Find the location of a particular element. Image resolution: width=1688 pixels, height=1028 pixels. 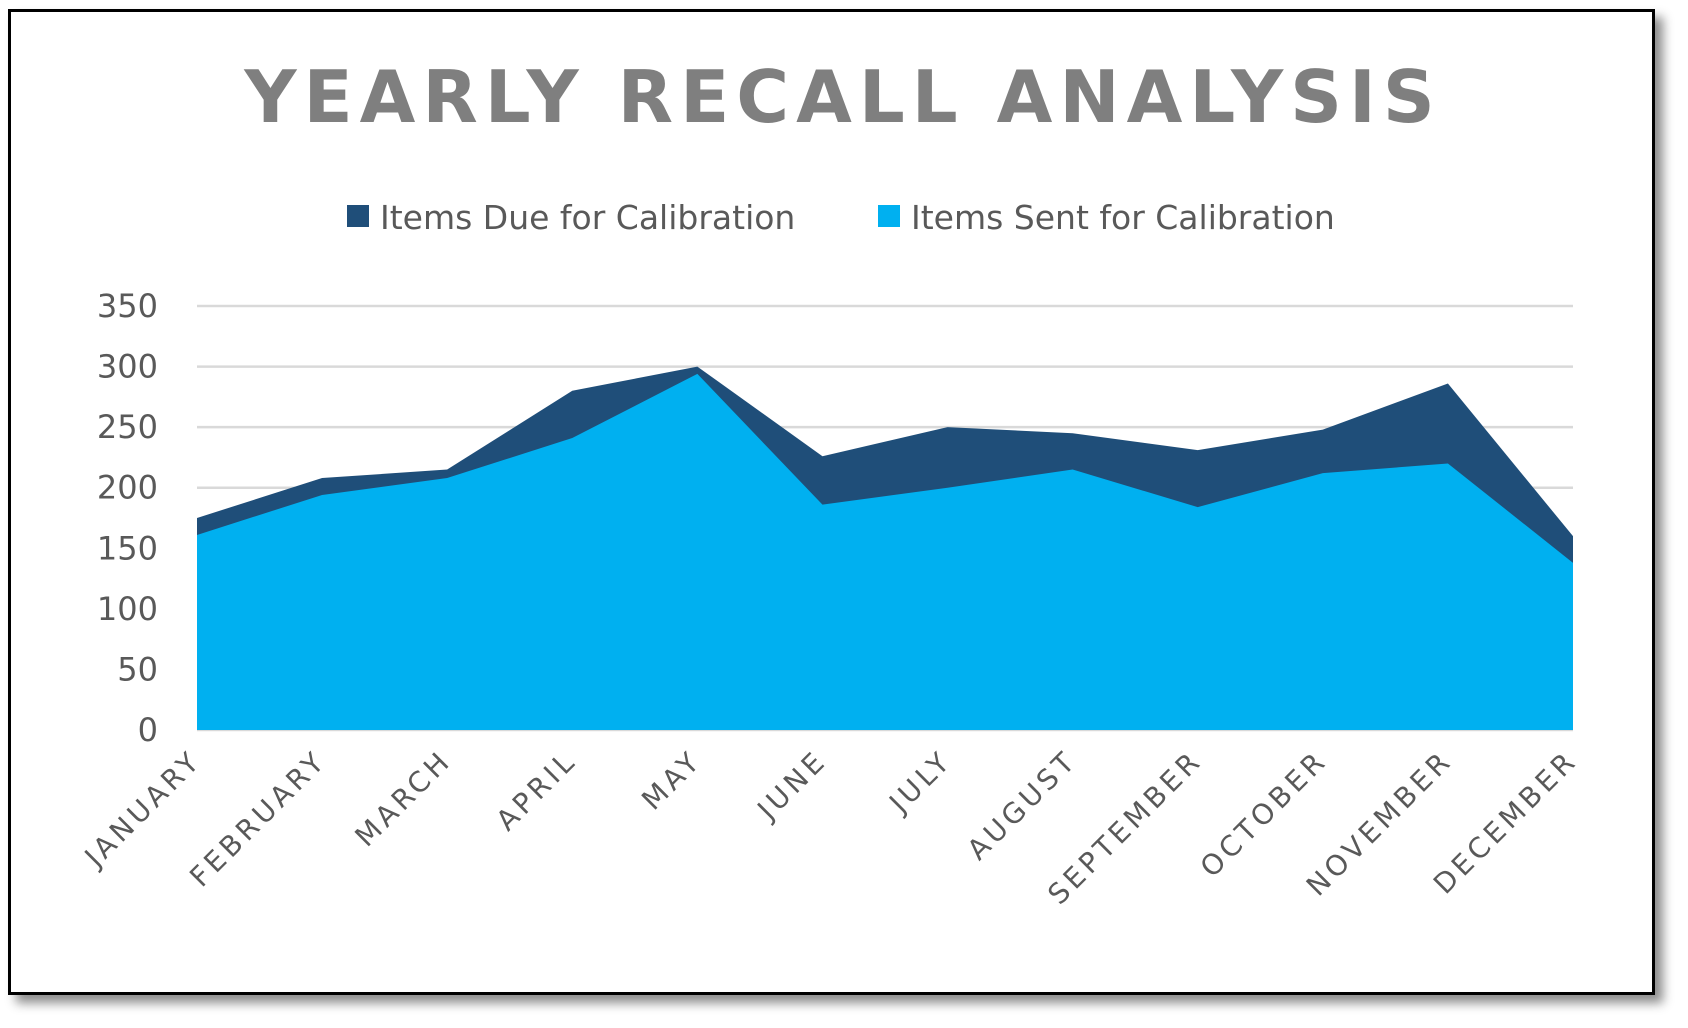

x-tick-label-july: JULY is located at coordinates (920, 782).